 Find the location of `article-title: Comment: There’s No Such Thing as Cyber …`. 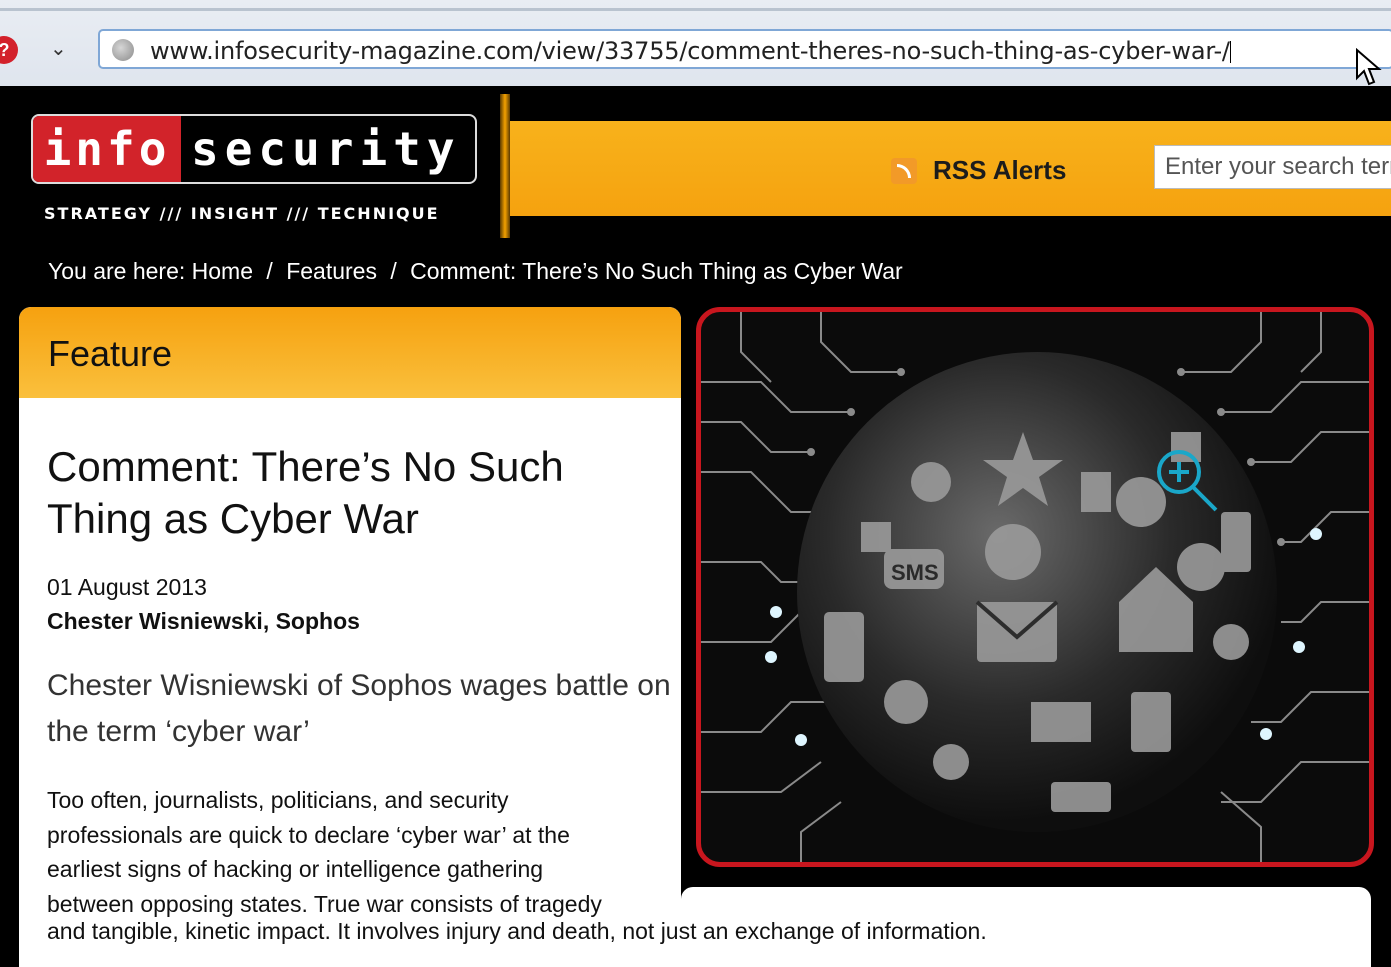

article-title: Comment: There’s No Such Thing as Cyber … is located at coordinates (305, 492).